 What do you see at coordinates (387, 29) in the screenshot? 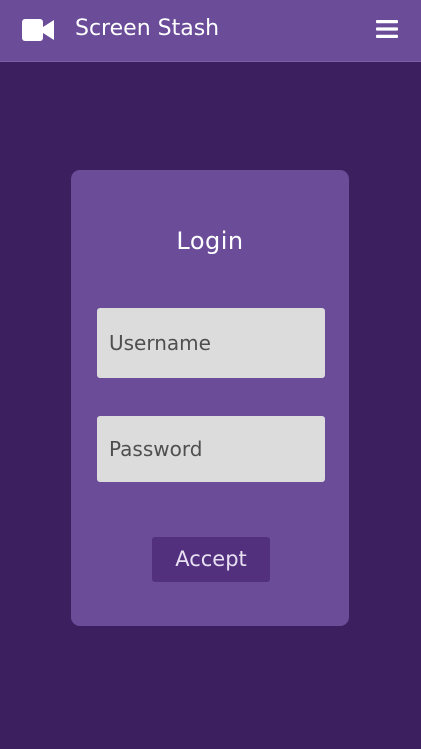
I see `hamburger-menu-icon` at bounding box center [387, 29].